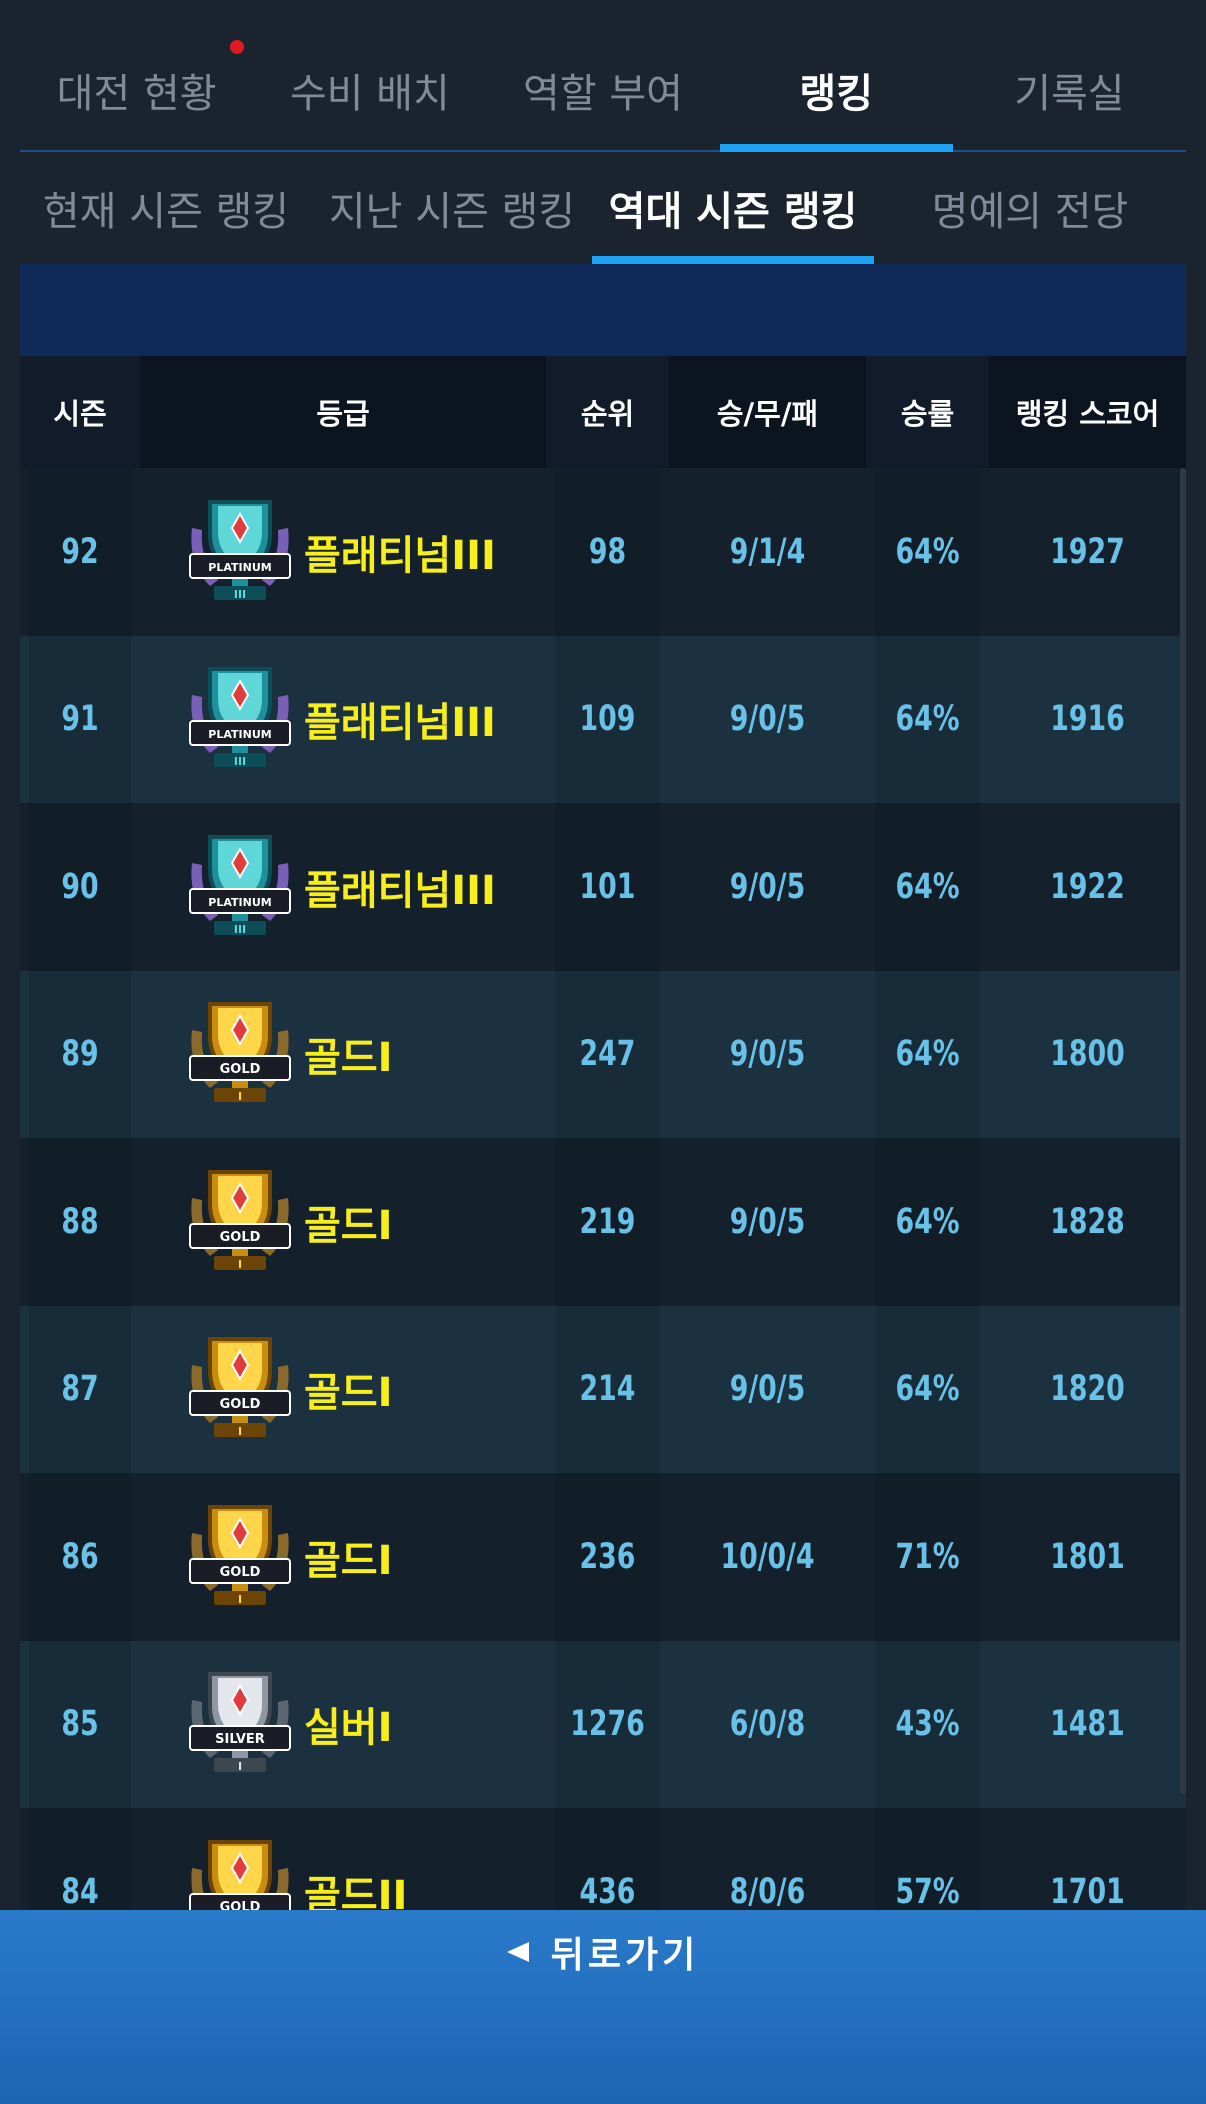 The height and width of the screenshot is (2104, 1206). What do you see at coordinates (767, 414) in the screenshot?
I see `header-win-draw-loss: 승/무/패` at bounding box center [767, 414].